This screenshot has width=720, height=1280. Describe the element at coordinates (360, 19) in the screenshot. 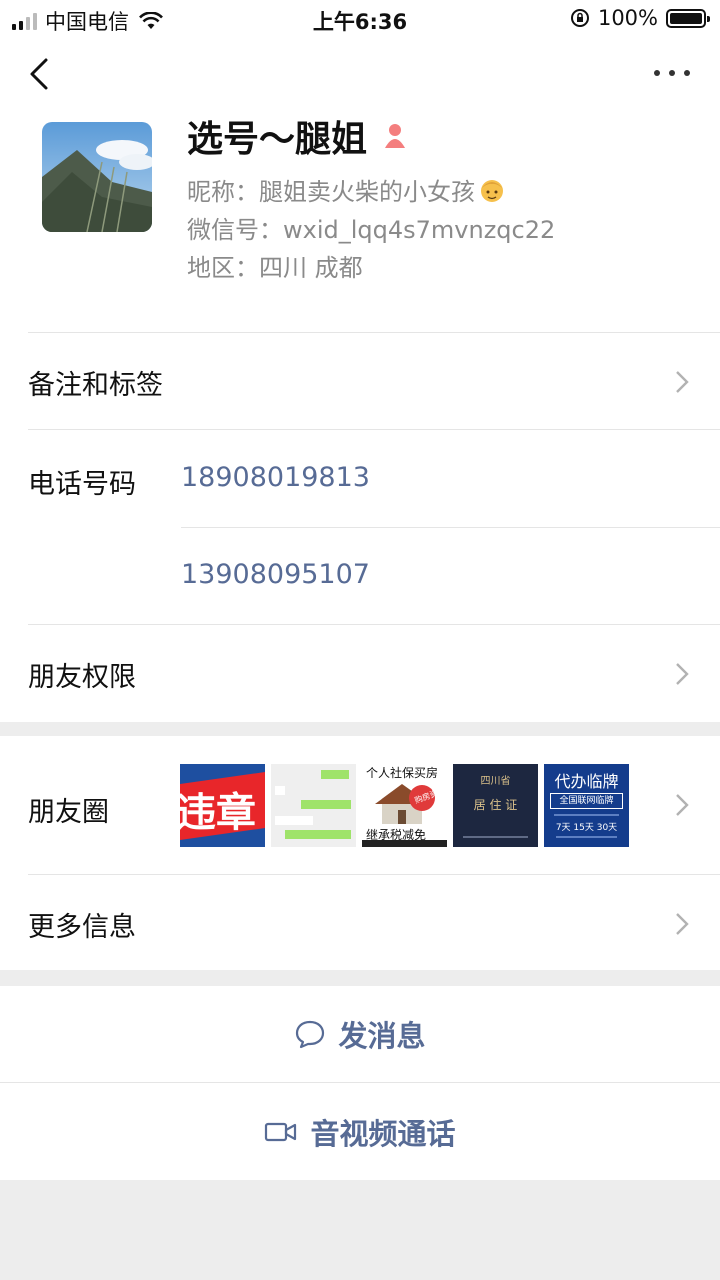

I see `status-bar: 中国电信 上午6:36 100%` at that location.